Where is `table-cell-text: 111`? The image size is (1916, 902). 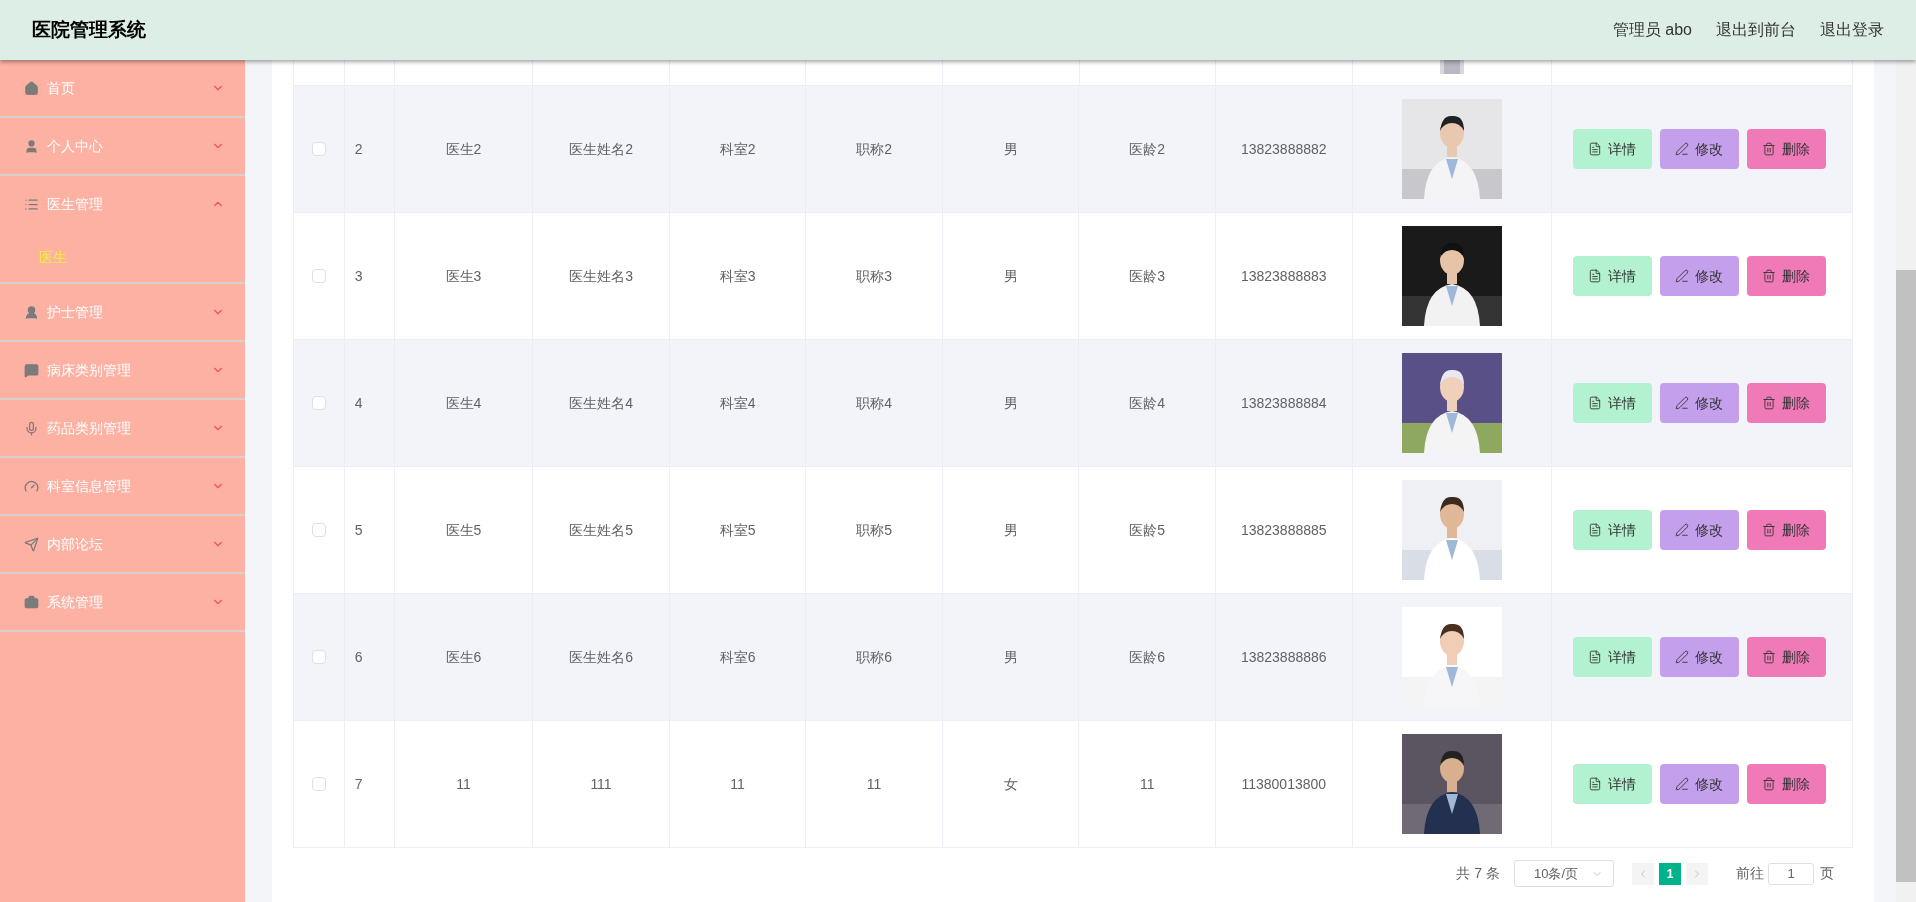 table-cell-text: 111 is located at coordinates (601, 784).